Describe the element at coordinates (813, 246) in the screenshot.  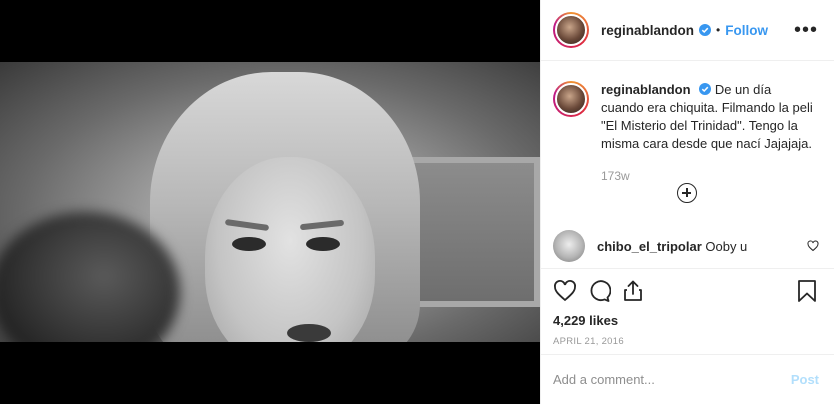
I see `comment-like-heart-icon` at that location.